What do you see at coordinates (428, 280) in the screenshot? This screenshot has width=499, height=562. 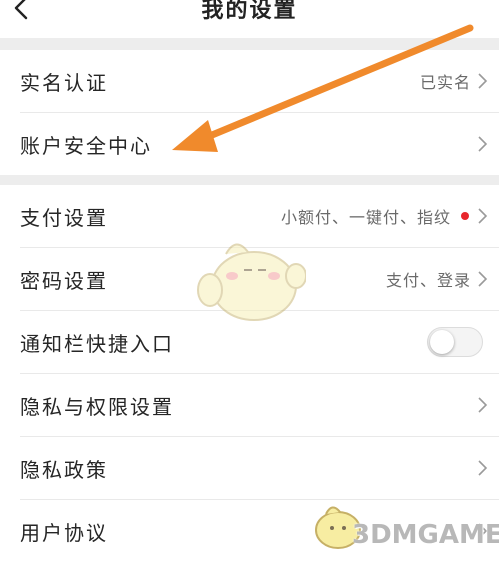 I see `row-value: 支付、登录` at bounding box center [428, 280].